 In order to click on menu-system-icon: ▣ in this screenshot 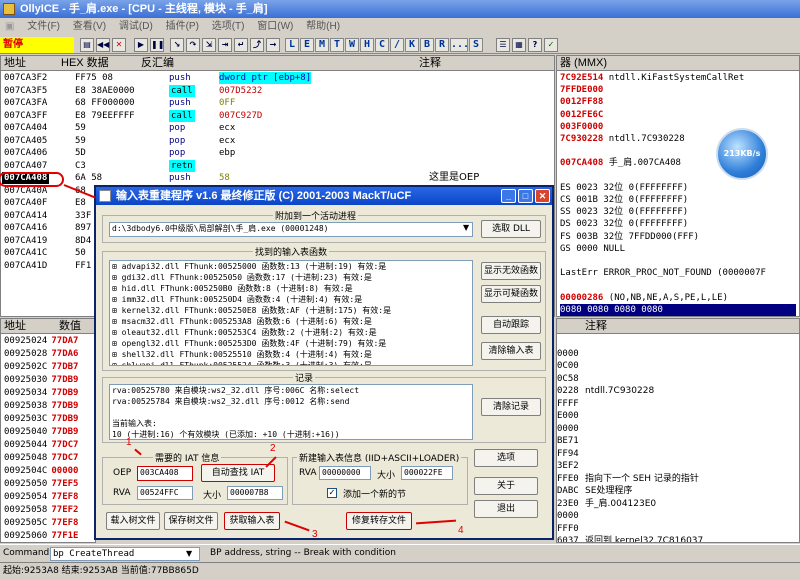, I will do `click(9, 26)`.